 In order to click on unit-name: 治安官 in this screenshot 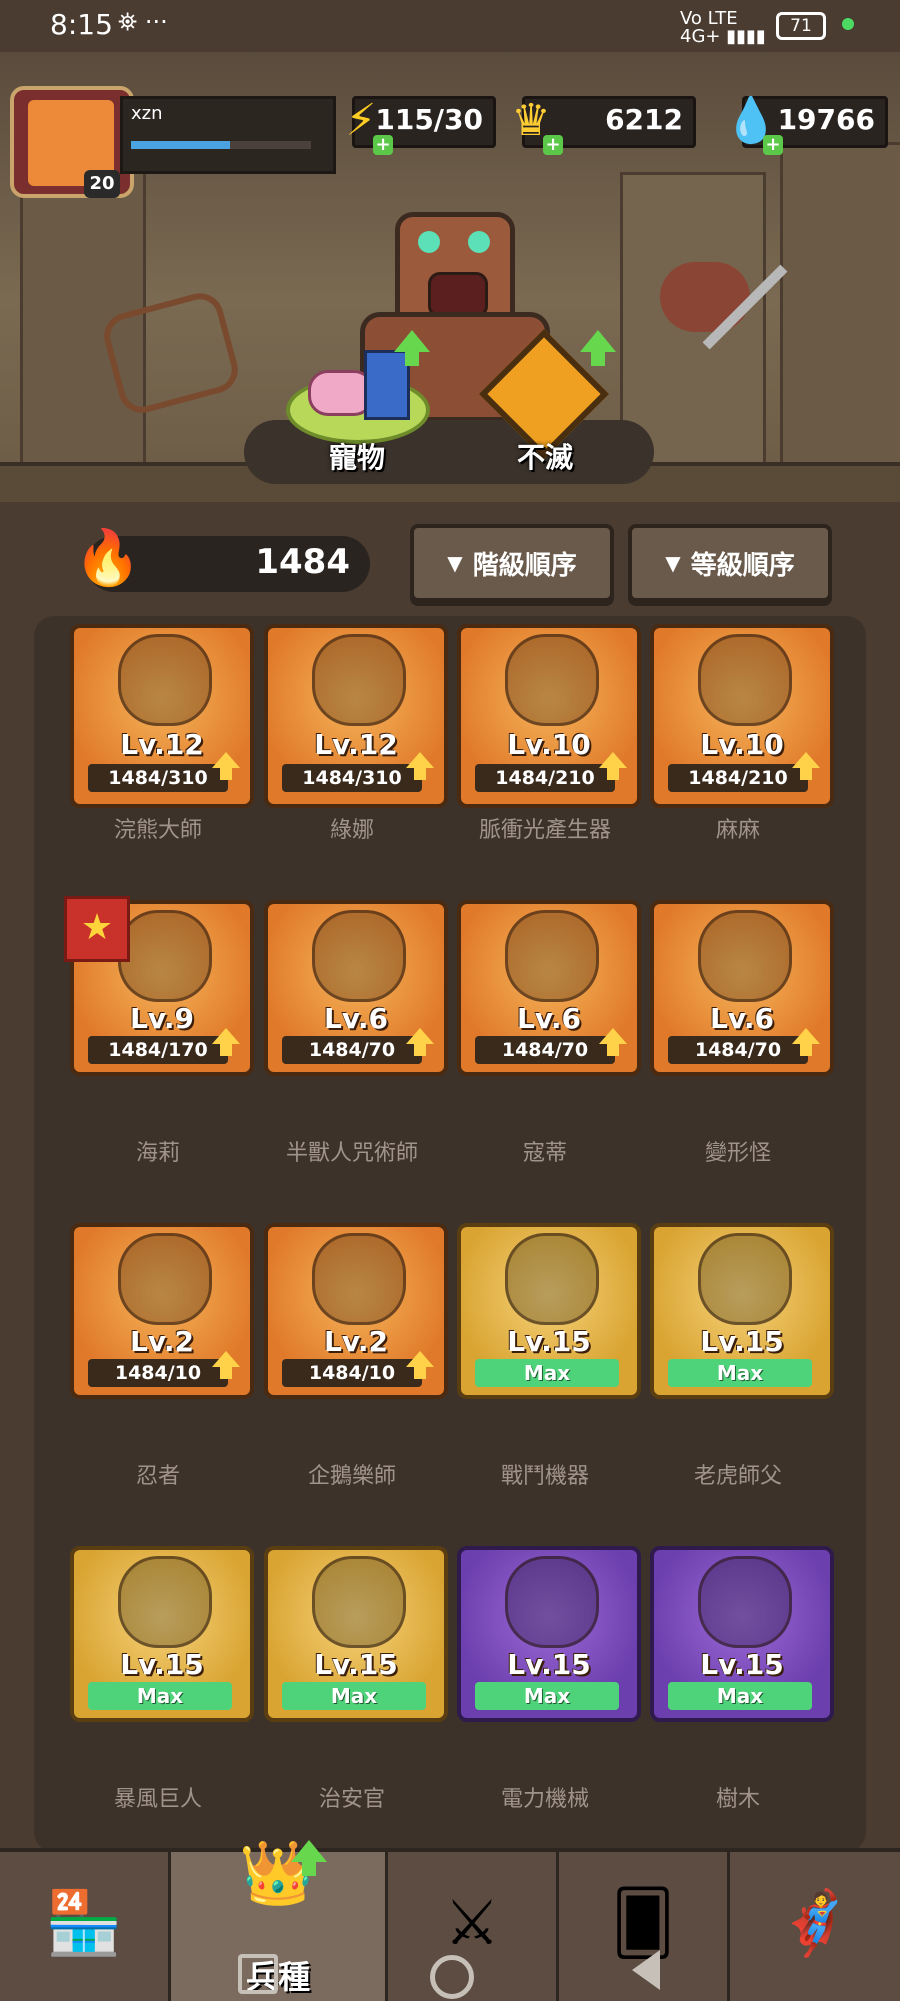, I will do `click(351, 1799)`.